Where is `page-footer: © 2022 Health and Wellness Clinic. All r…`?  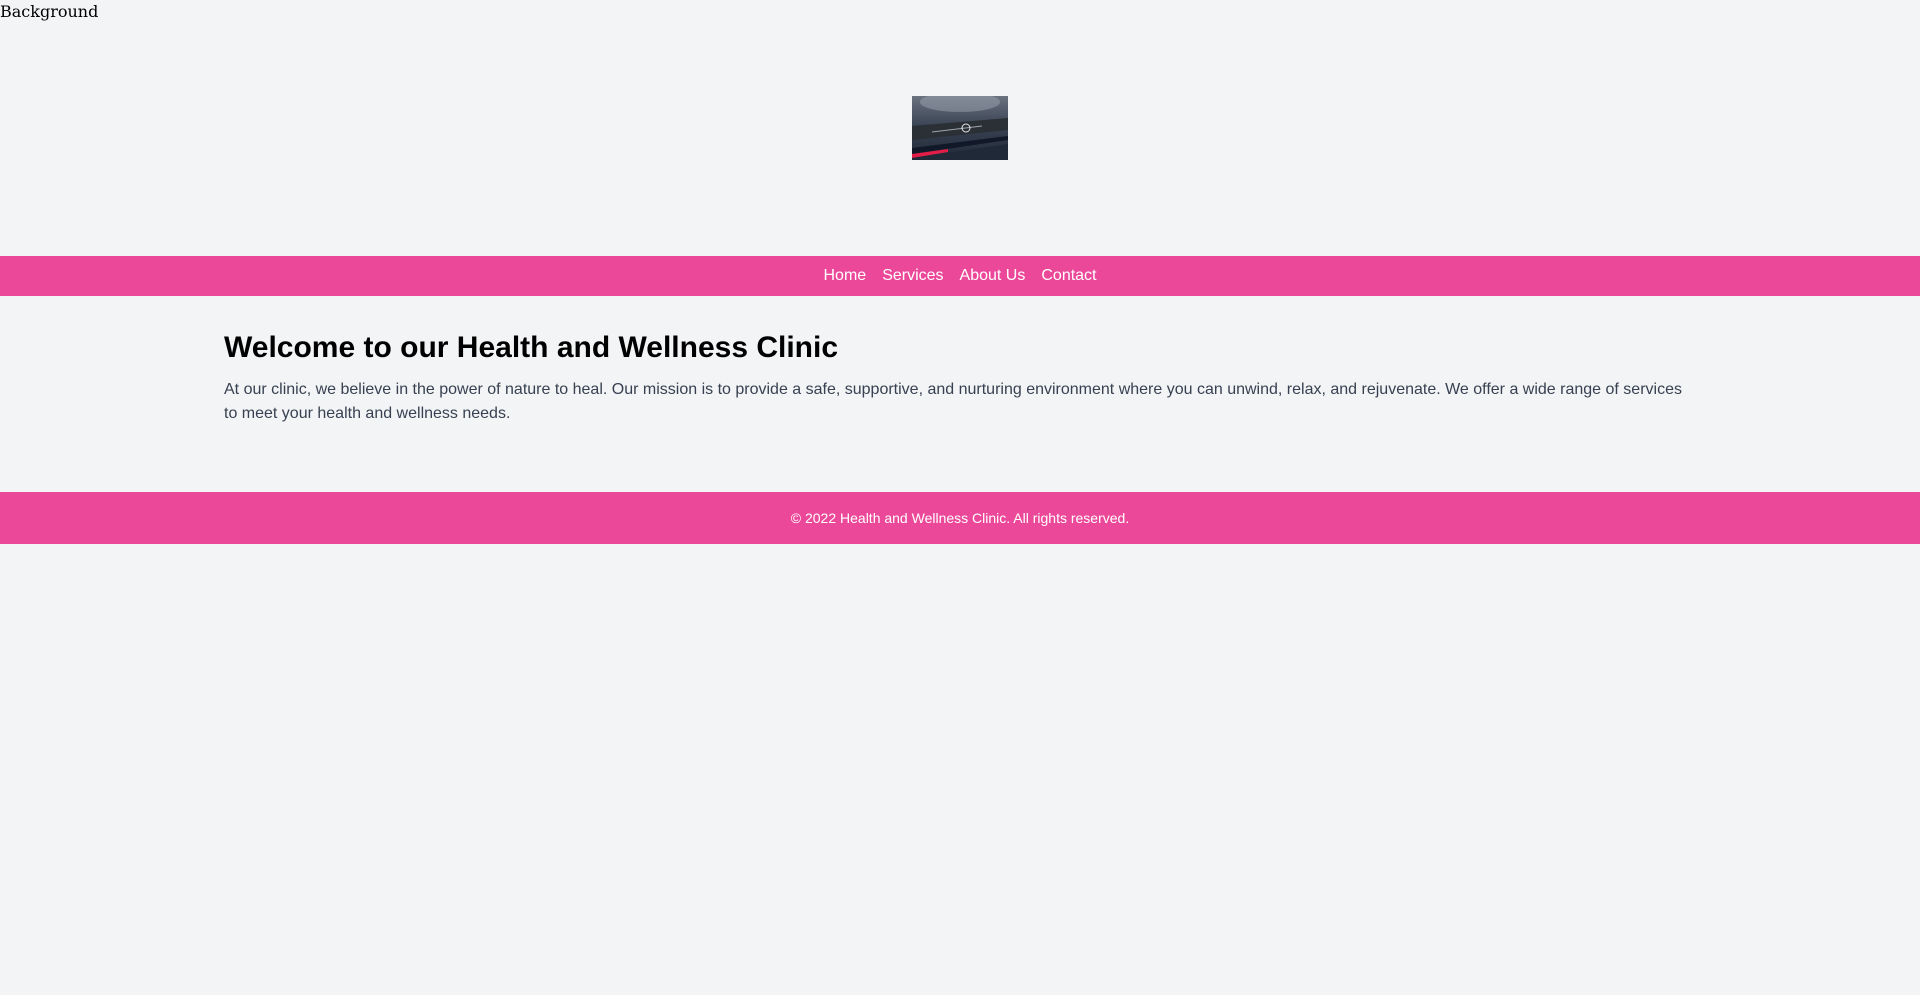 page-footer: © 2022 Health and Wellness Clinic. All r… is located at coordinates (960, 518).